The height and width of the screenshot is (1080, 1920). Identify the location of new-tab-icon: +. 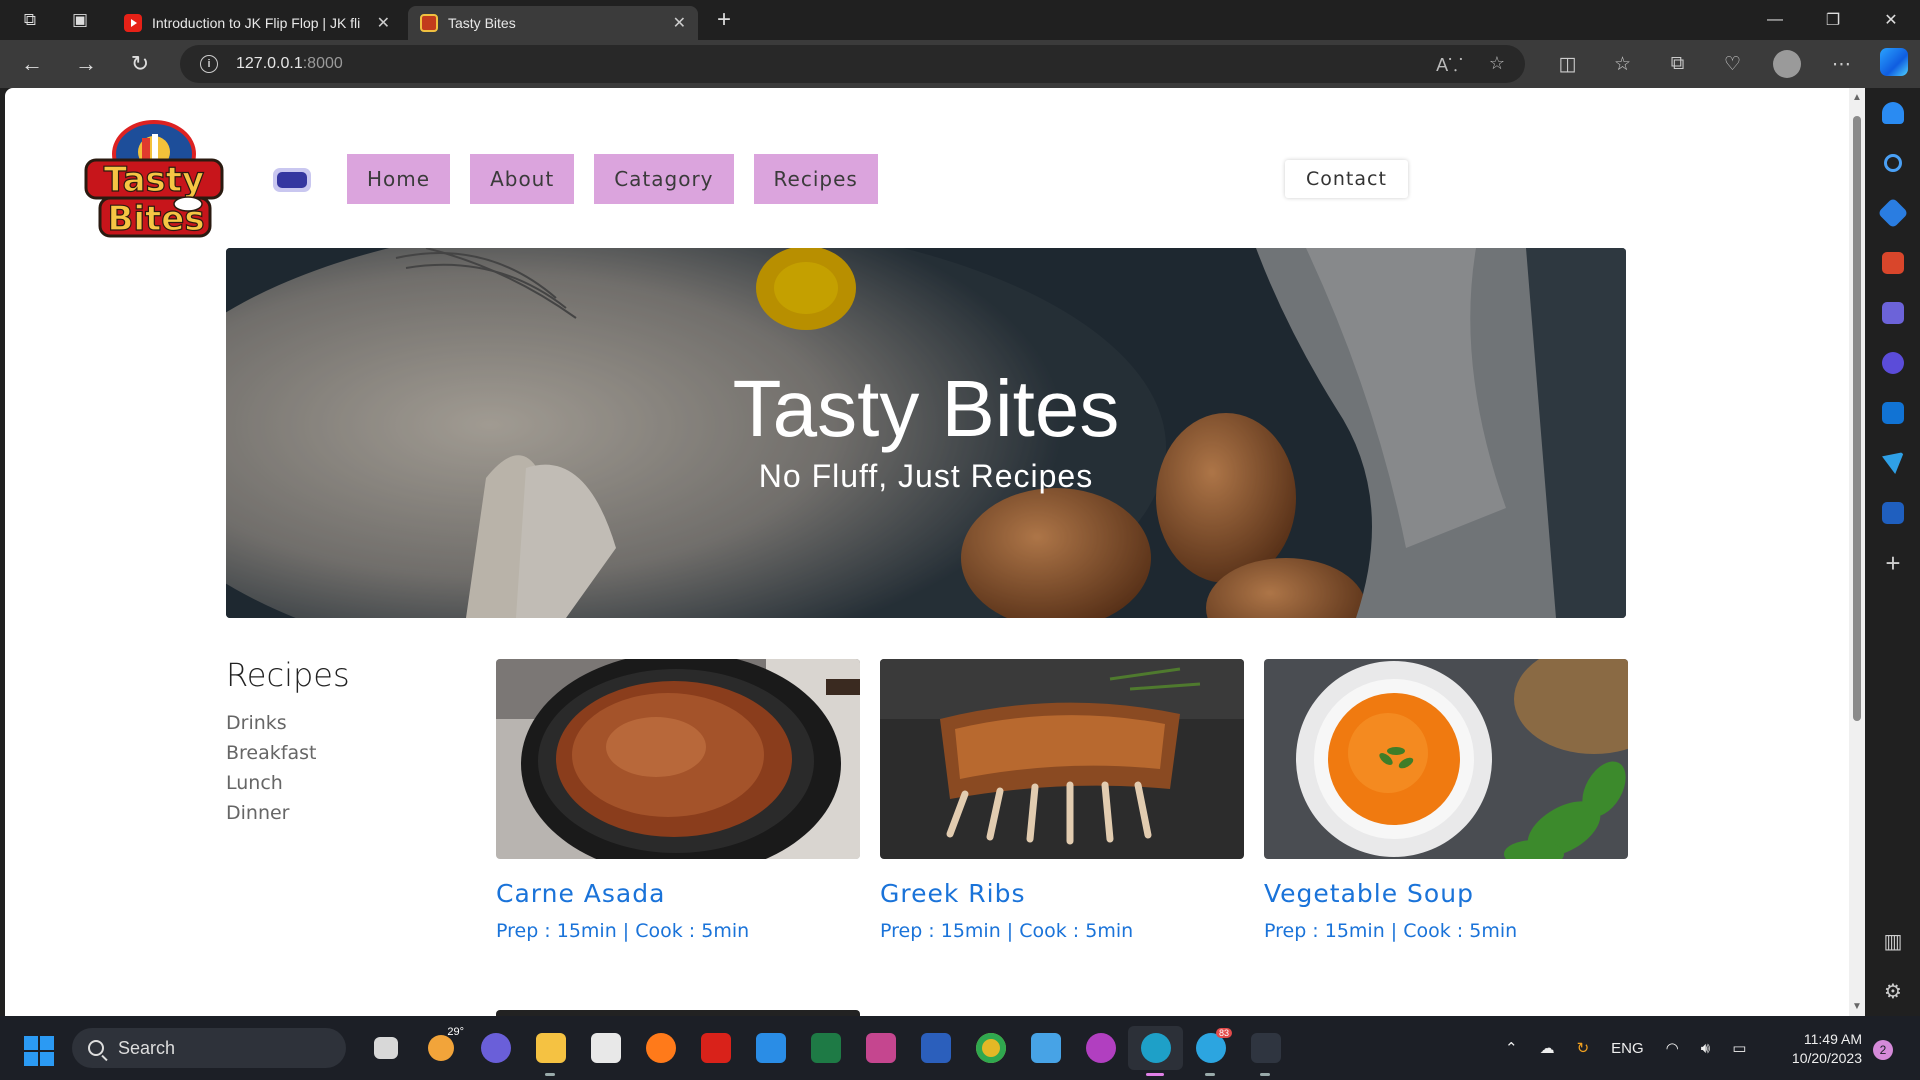
(724, 20).